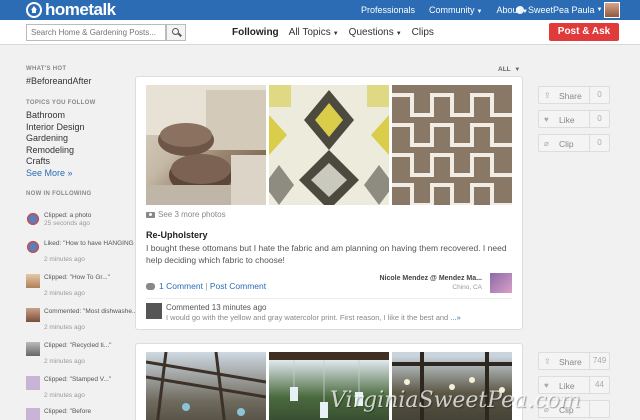 This screenshot has width=640, height=420. I want to click on share-icon: ⇪, so click(547, 95).